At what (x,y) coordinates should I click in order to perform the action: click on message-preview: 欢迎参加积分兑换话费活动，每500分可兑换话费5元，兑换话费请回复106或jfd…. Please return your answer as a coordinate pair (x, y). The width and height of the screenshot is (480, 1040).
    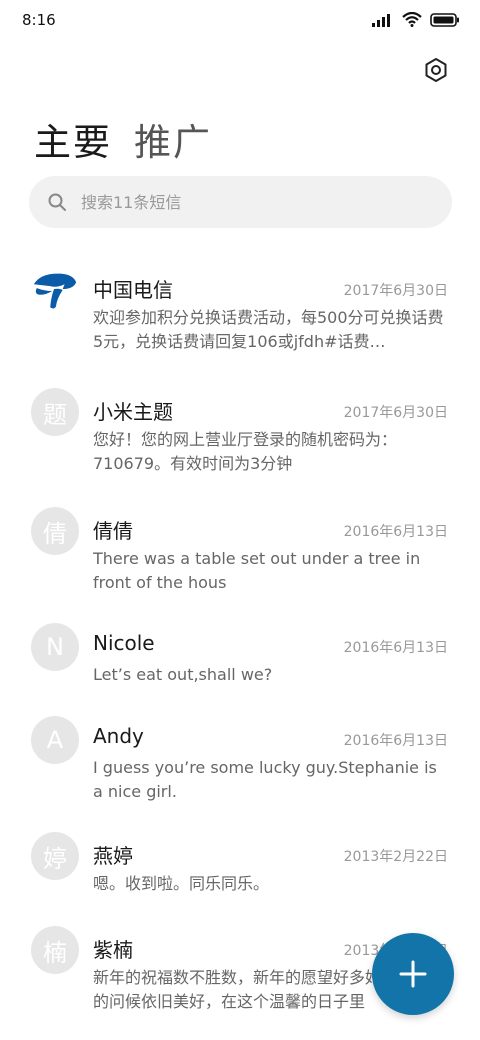
    Looking at the image, I should click on (268, 329).